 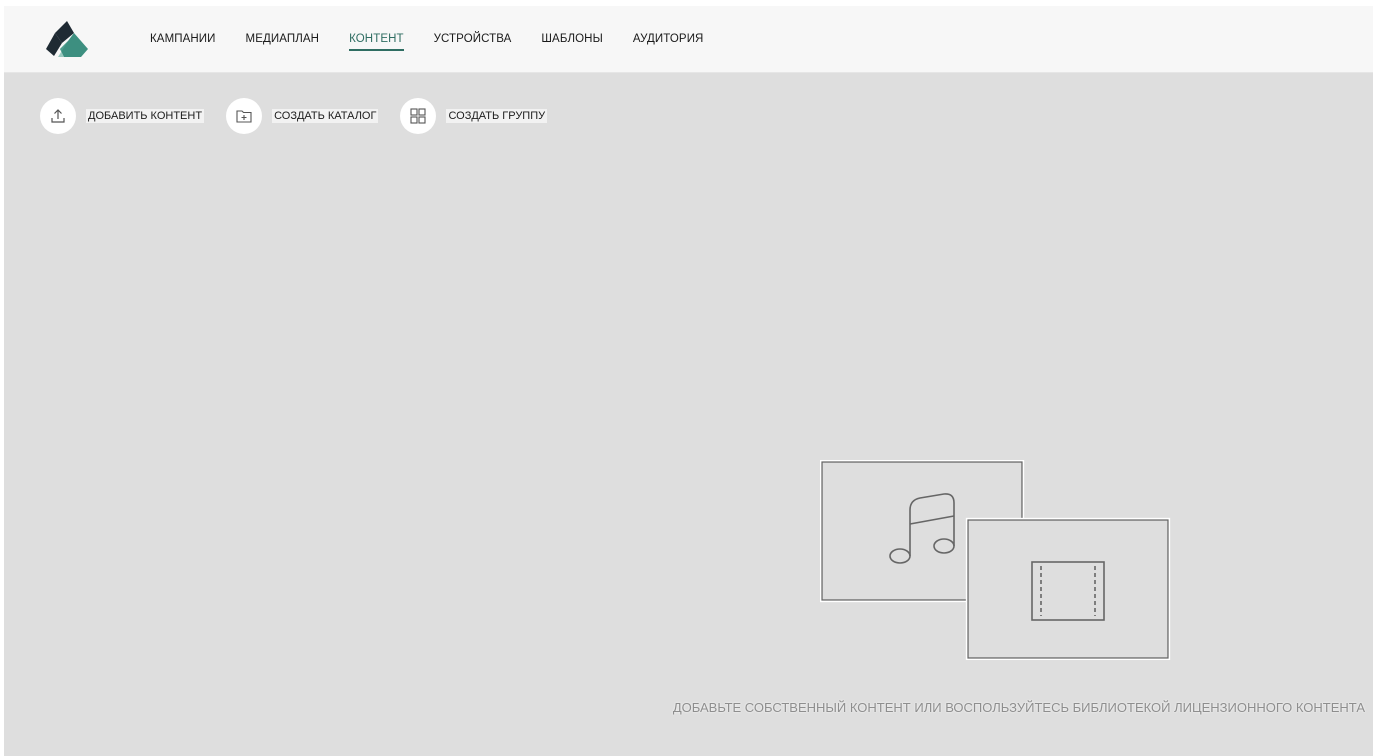 I want to click on video-card, so click(x=1068, y=589).